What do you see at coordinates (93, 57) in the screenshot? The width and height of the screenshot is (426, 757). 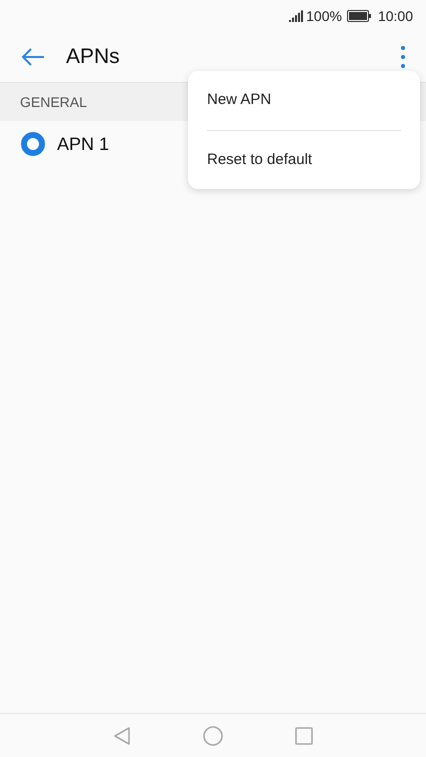 I see `screen-title: APNs` at bounding box center [93, 57].